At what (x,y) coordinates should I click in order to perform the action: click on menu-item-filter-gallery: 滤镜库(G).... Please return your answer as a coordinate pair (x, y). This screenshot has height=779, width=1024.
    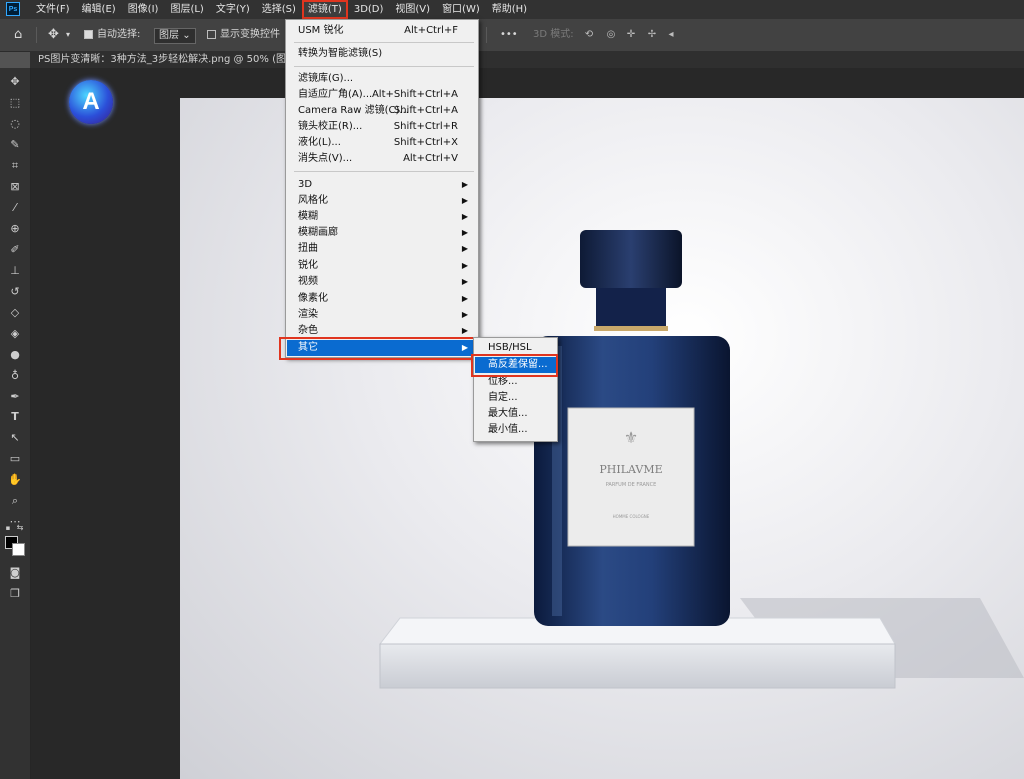
    Looking at the image, I should click on (385, 79).